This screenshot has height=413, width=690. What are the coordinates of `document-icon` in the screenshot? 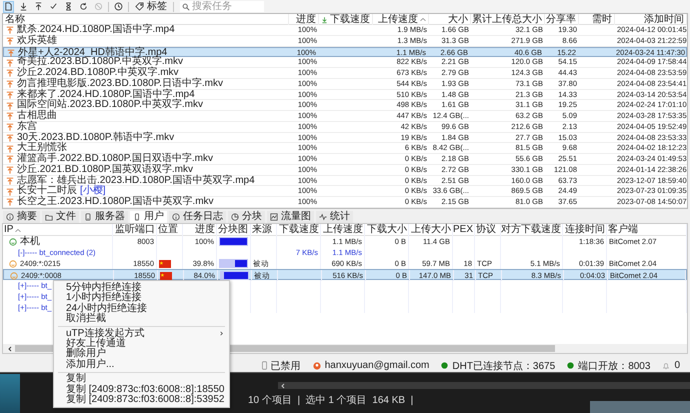 It's located at (8, 6).